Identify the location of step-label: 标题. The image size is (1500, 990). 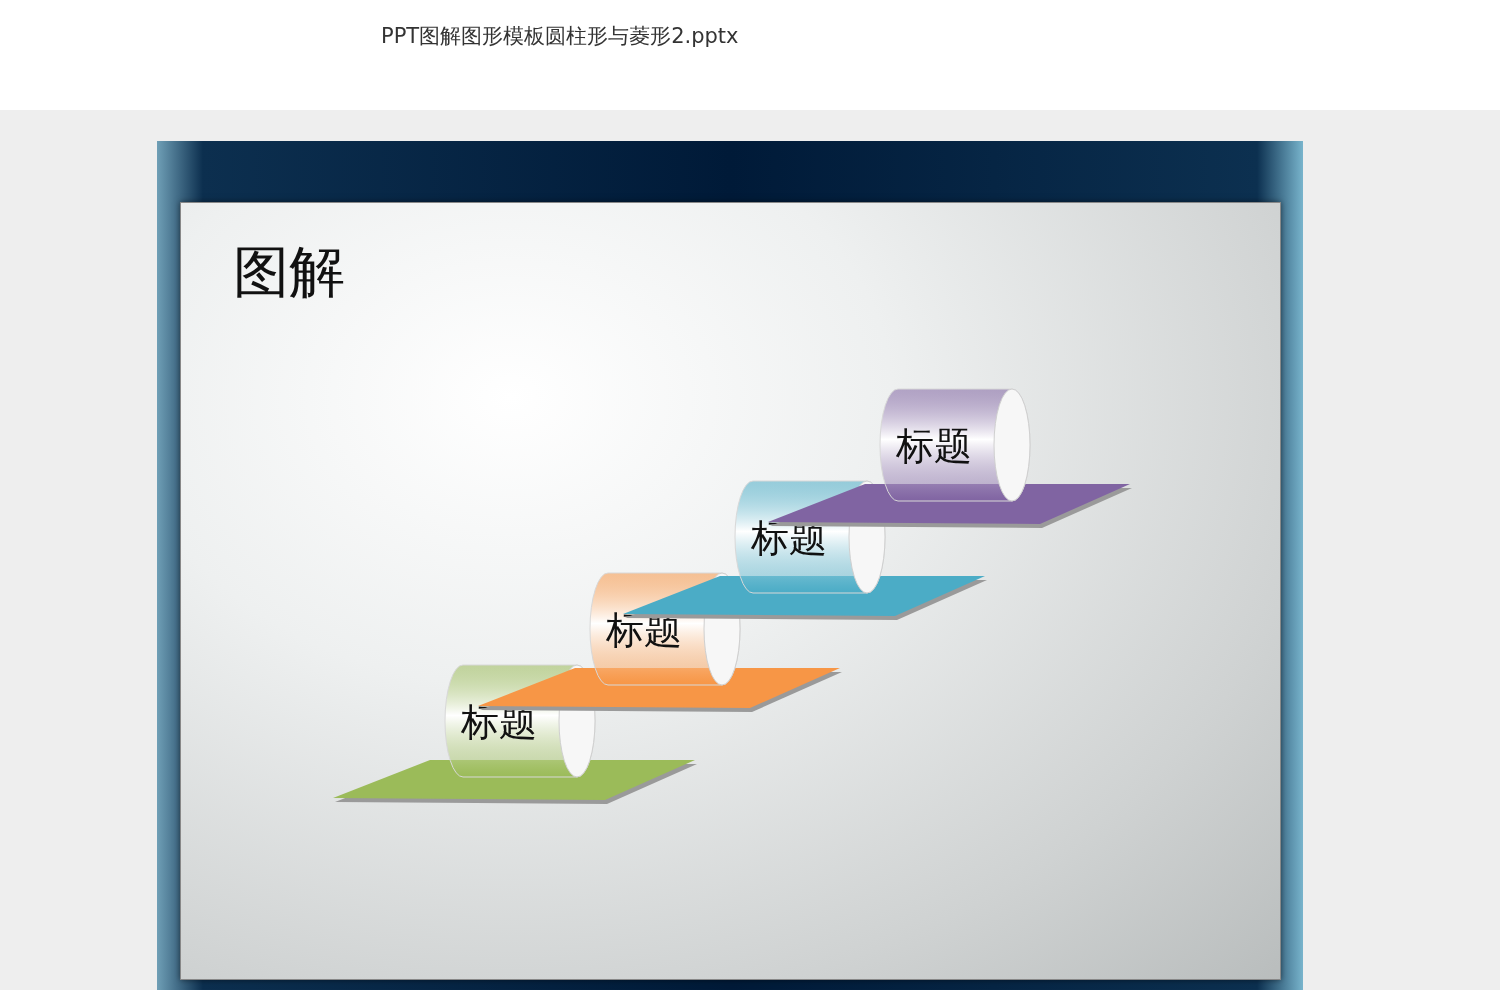
(934, 446).